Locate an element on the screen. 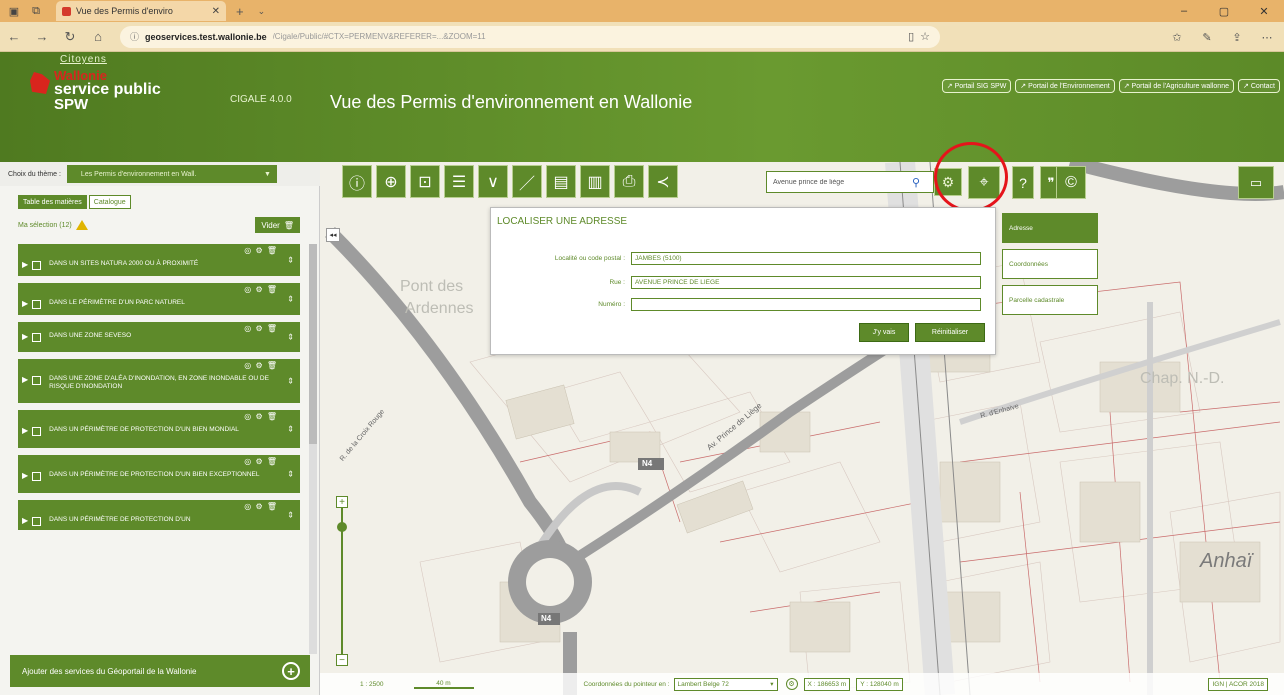 The image size is (1284, 695). reader-icon: ▯ is located at coordinates (911, 36).